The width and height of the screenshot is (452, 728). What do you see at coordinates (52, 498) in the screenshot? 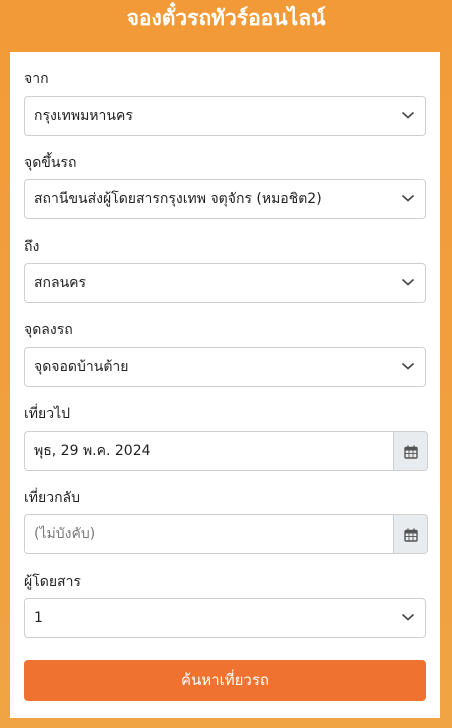
I see `return-label: เที่ยวกลับ` at bounding box center [52, 498].